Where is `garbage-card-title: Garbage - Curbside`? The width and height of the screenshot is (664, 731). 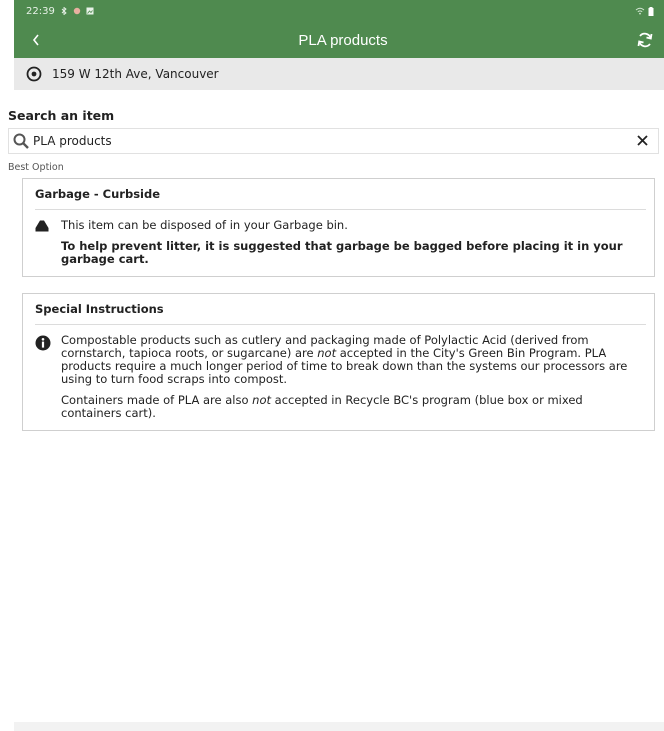 garbage-card-title: Garbage - Curbside is located at coordinates (340, 198).